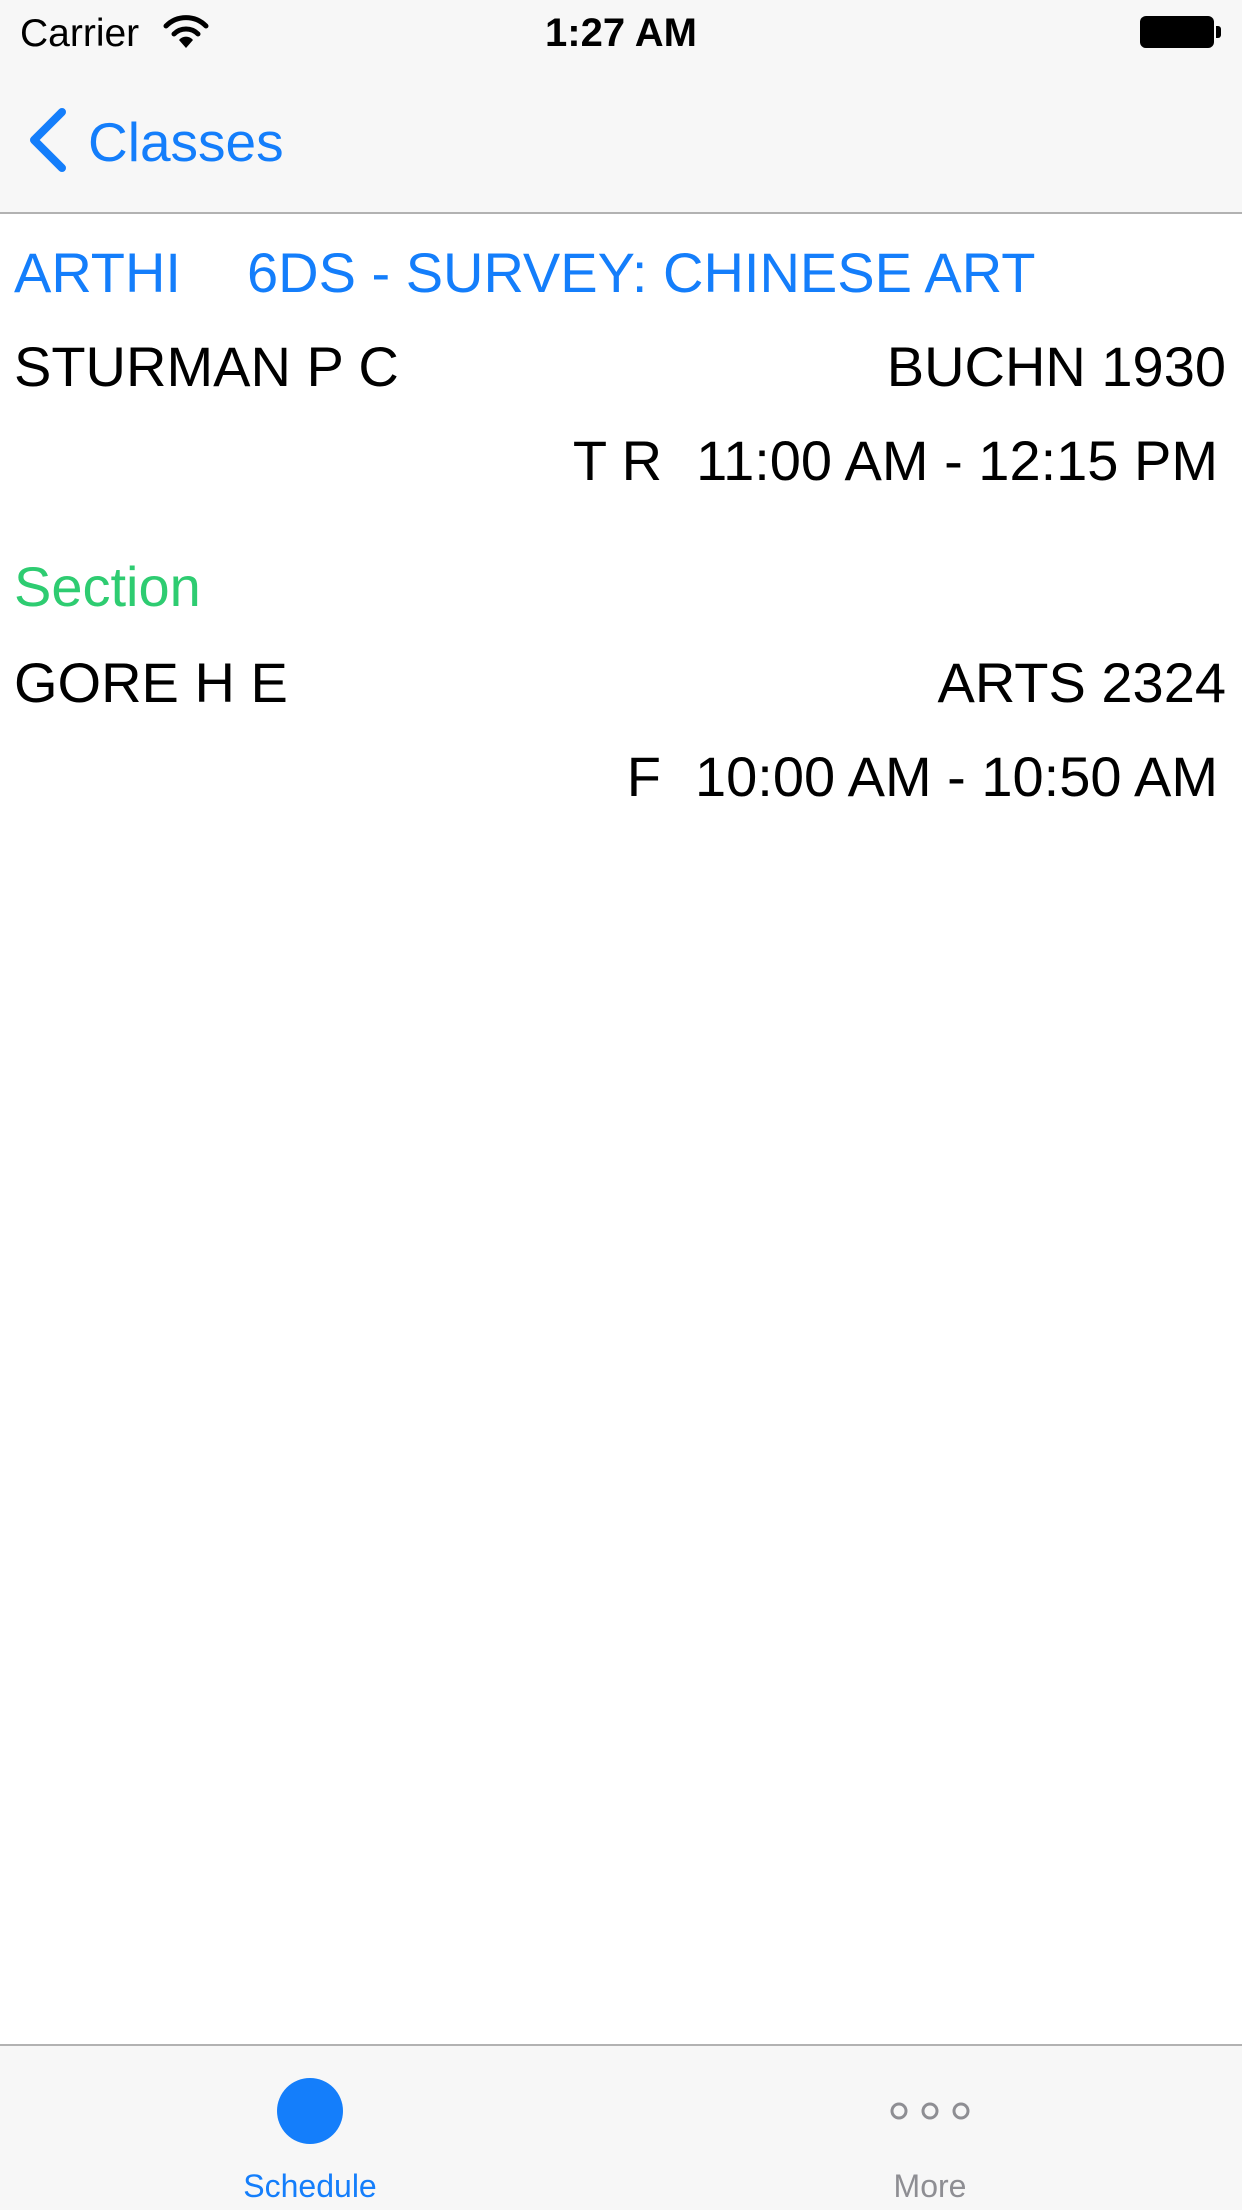 The width and height of the screenshot is (1242, 2210). I want to click on course-instructor: STURMAN P C, so click(206, 366).